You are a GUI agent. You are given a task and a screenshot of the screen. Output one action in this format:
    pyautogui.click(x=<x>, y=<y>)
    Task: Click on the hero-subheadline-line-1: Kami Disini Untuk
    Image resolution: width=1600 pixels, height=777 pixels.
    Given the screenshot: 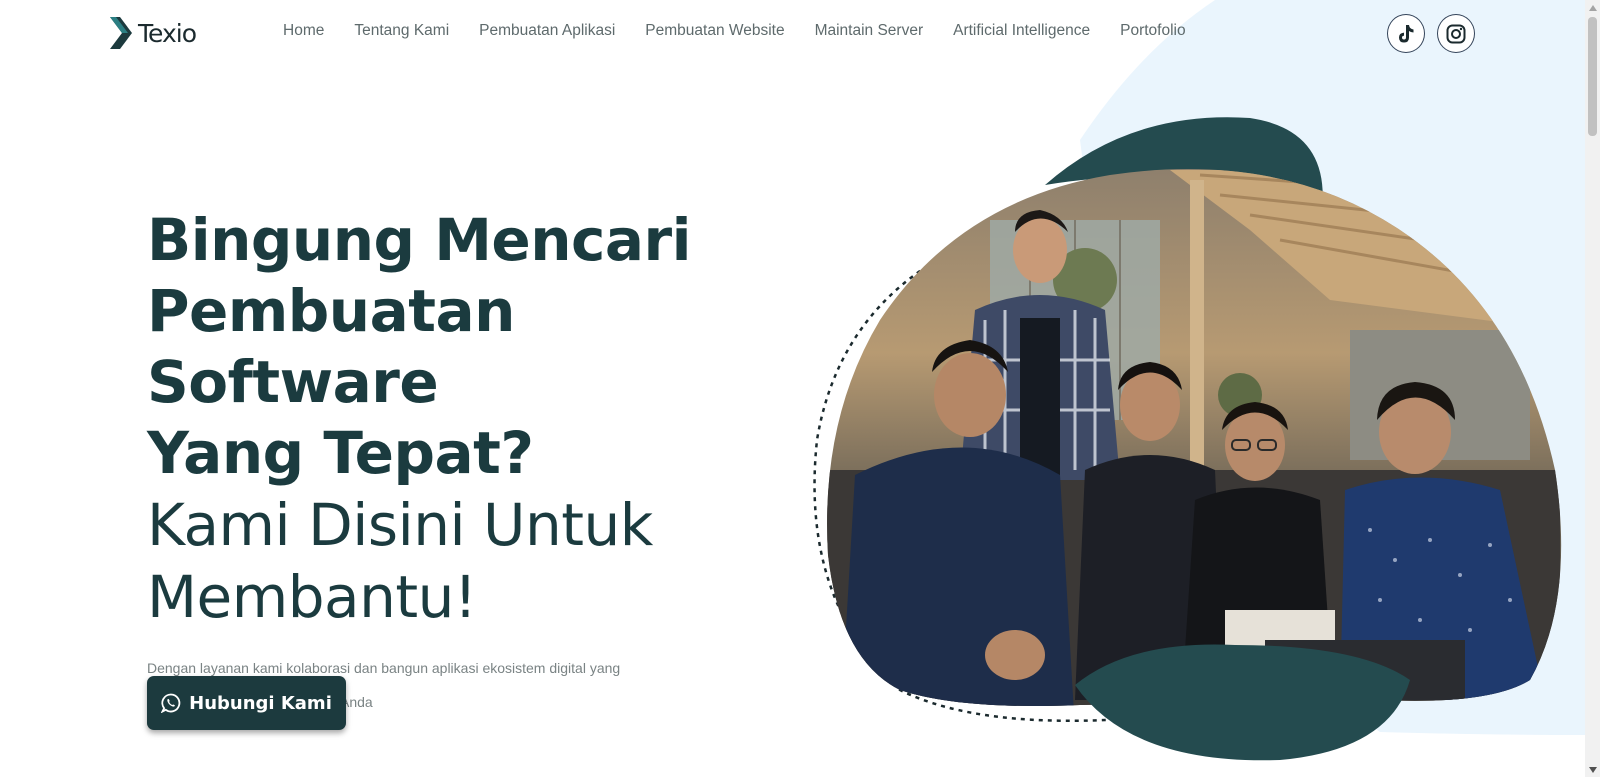 What is the action you would take?
    pyautogui.click(x=400, y=525)
    